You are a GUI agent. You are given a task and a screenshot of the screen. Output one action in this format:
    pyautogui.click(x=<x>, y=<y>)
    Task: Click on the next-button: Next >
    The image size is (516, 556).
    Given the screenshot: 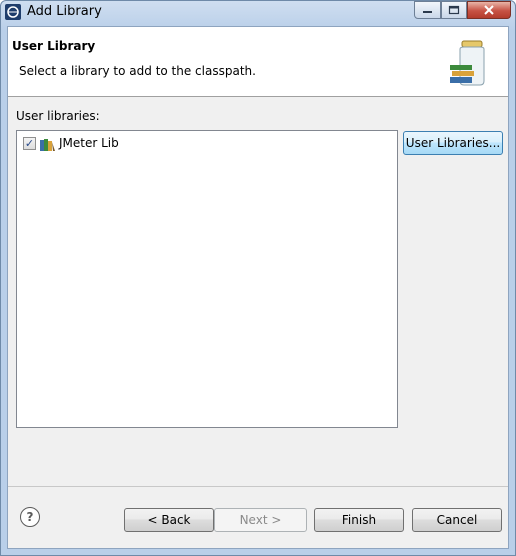 What is the action you would take?
    pyautogui.click(x=260, y=520)
    